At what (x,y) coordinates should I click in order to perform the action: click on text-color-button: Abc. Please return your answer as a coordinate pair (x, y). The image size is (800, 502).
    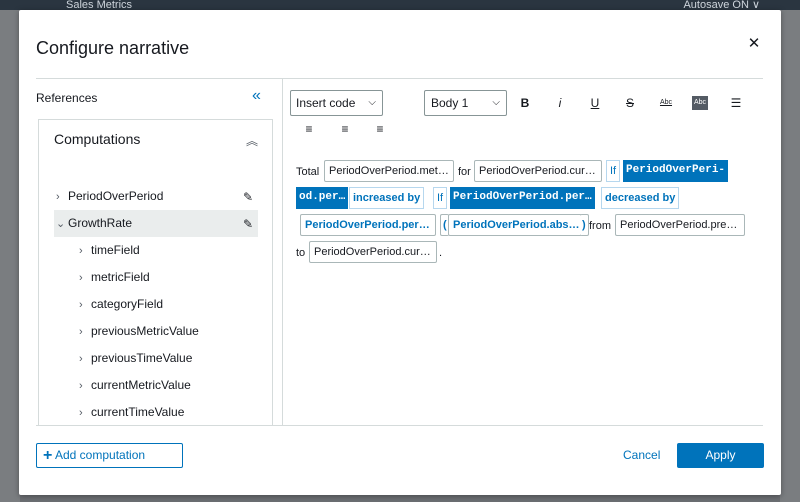
    Looking at the image, I should click on (666, 103).